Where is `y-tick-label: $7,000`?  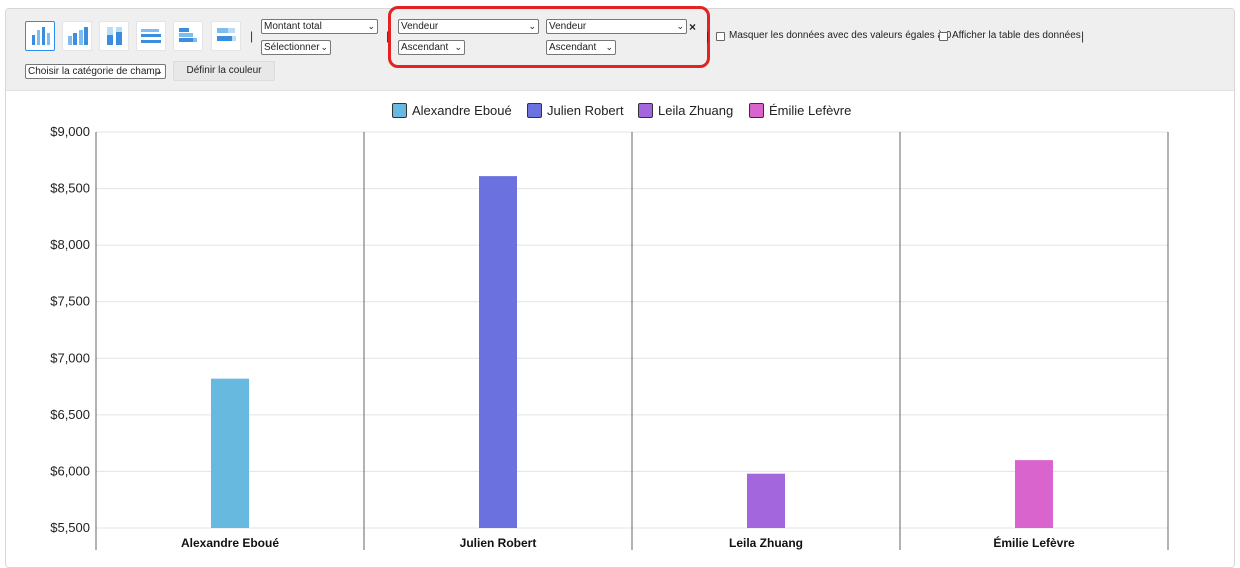 y-tick-label: $7,000 is located at coordinates (70, 357).